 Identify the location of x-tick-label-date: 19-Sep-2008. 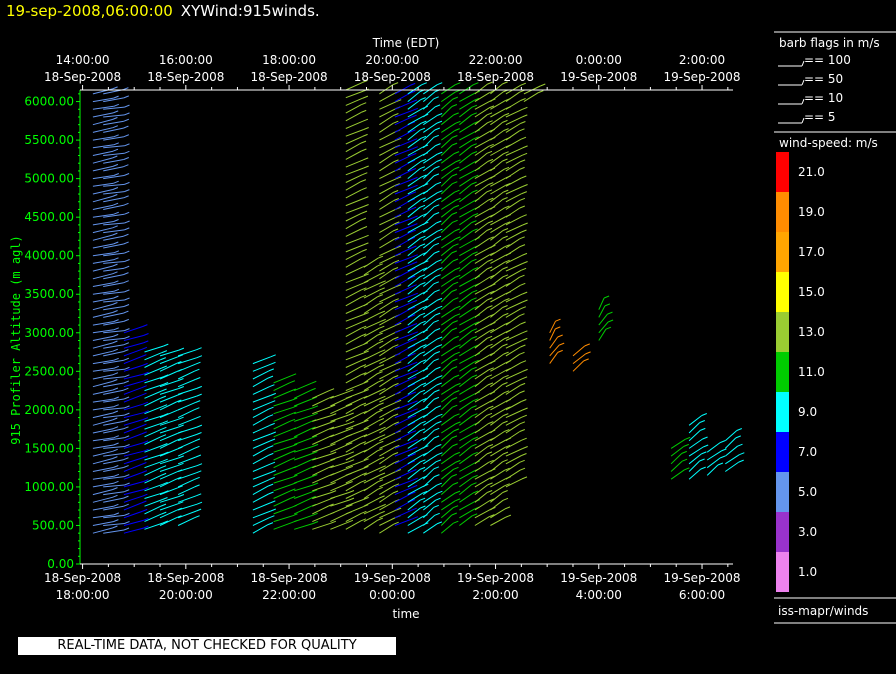
(495, 578).